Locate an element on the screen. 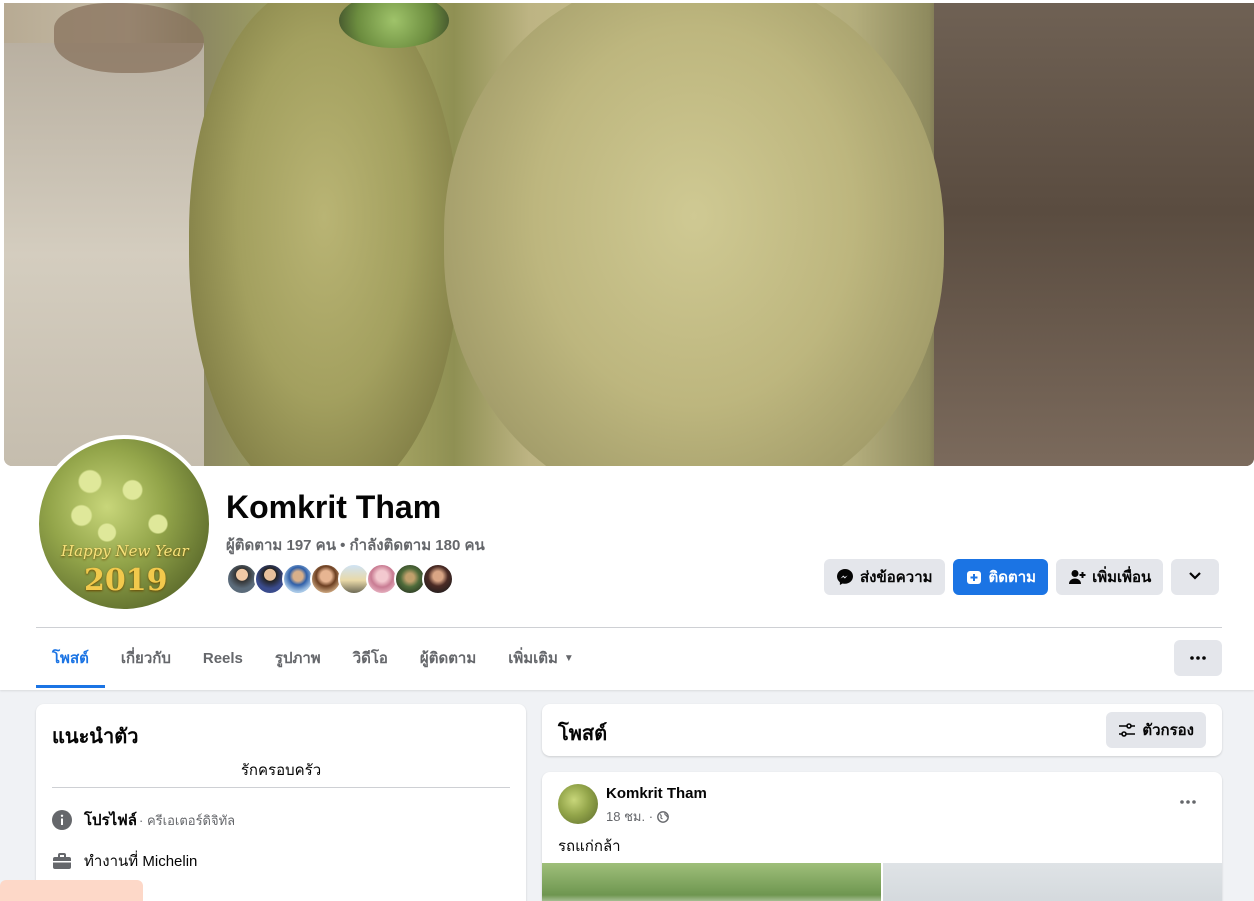 This screenshot has height=901, width=1254. intro-profile-label: โปรไฟล์ is located at coordinates (110, 820).